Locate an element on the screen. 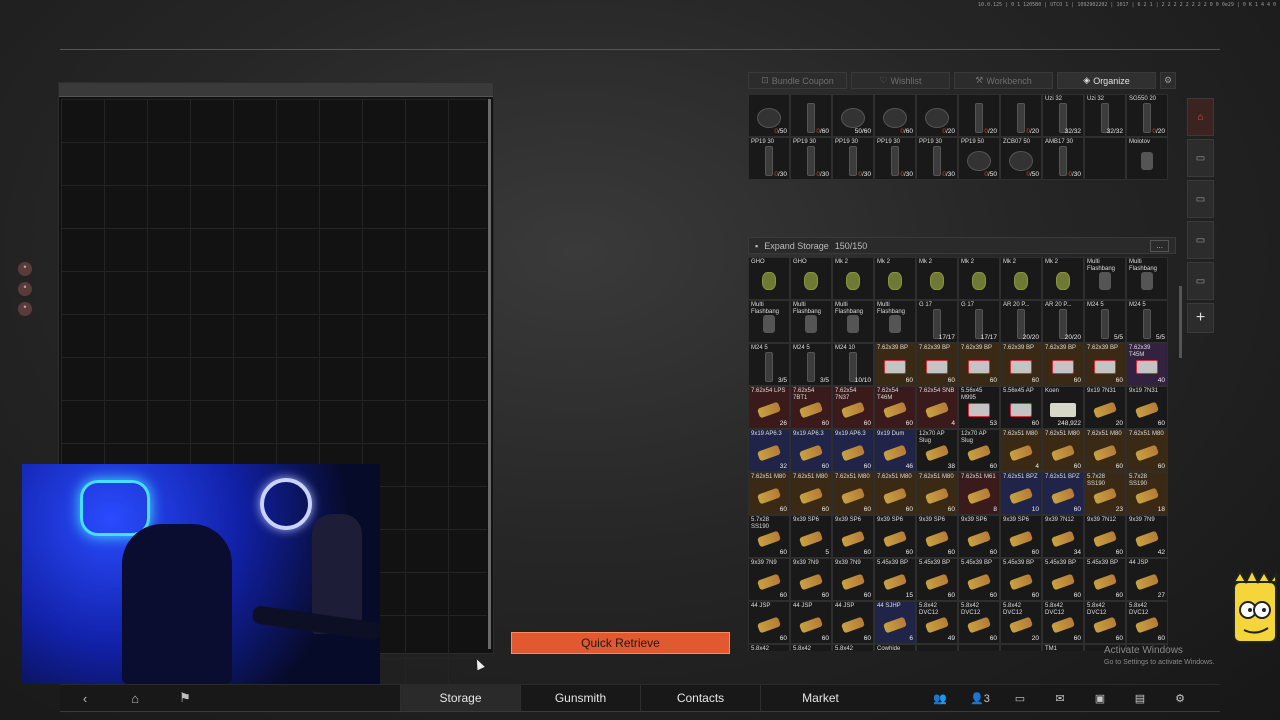 The image size is (1280, 720). tab-bundle-coupon: ⊡ Bundle Coupon is located at coordinates (797, 80).